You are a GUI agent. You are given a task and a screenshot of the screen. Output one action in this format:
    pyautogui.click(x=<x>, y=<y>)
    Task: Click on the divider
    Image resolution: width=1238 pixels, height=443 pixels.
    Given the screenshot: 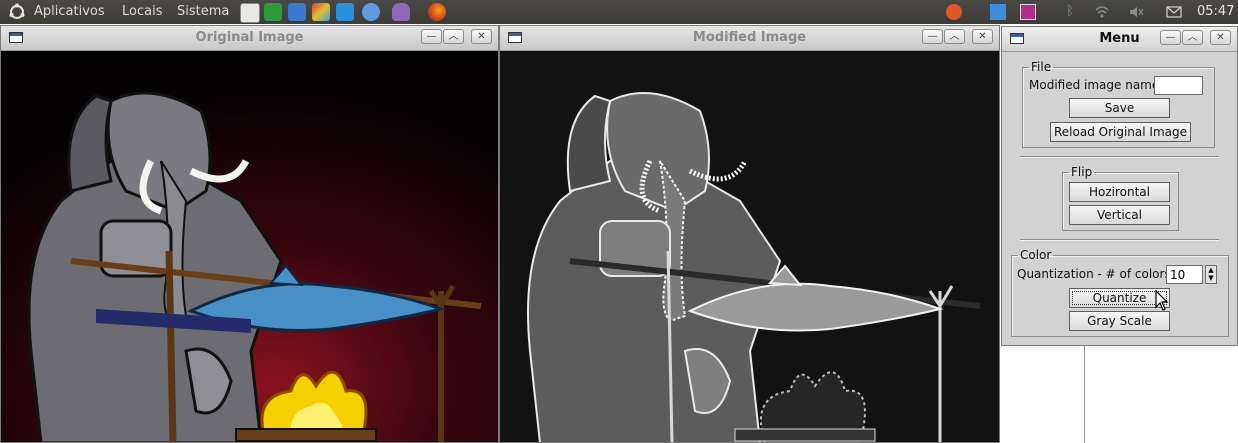 What is the action you would take?
    pyautogui.click(x=1084, y=394)
    